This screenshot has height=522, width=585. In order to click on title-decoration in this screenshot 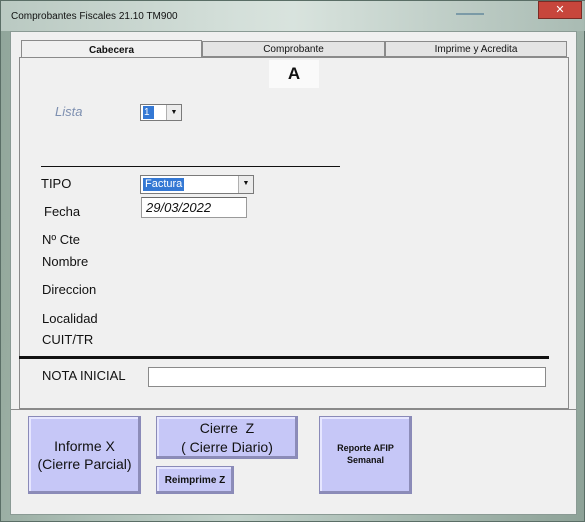, I will do `click(470, 9)`.